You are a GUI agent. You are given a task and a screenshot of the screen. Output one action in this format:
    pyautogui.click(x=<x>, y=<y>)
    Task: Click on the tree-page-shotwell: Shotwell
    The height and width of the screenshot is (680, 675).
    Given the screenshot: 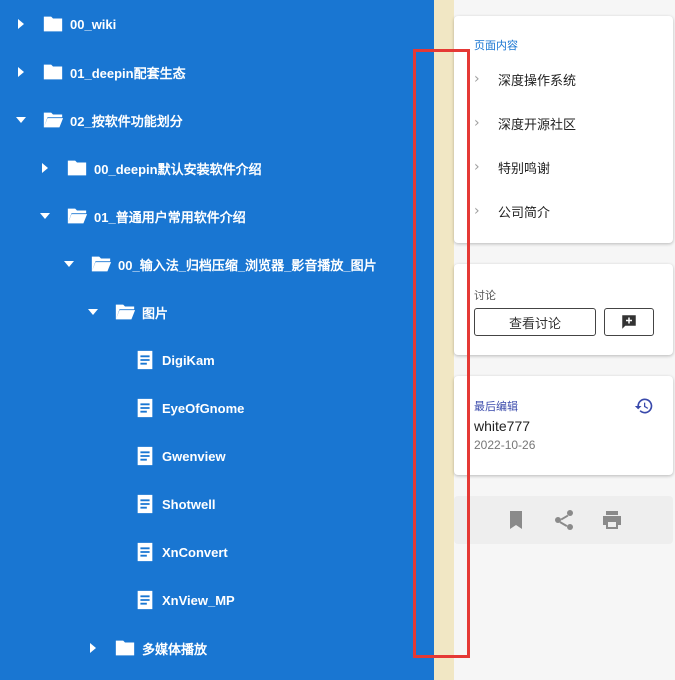 What is the action you would take?
    pyautogui.click(x=174, y=504)
    